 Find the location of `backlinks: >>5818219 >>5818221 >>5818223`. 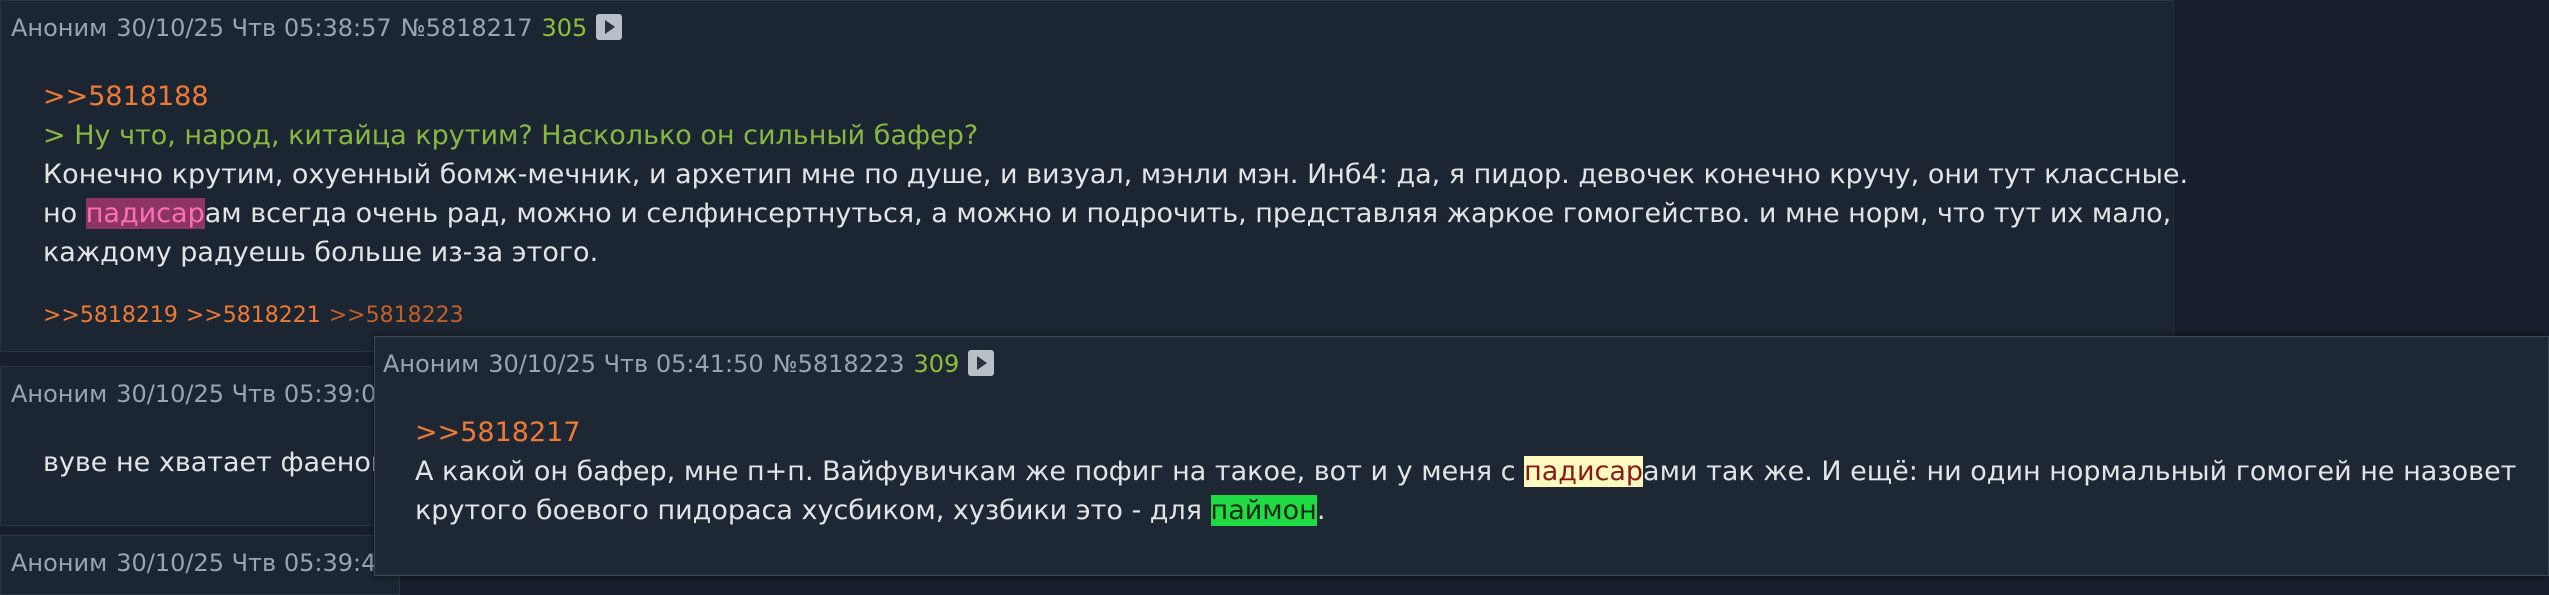

backlinks: >>5818219 >>5818221 >>5818223 is located at coordinates (257, 315).